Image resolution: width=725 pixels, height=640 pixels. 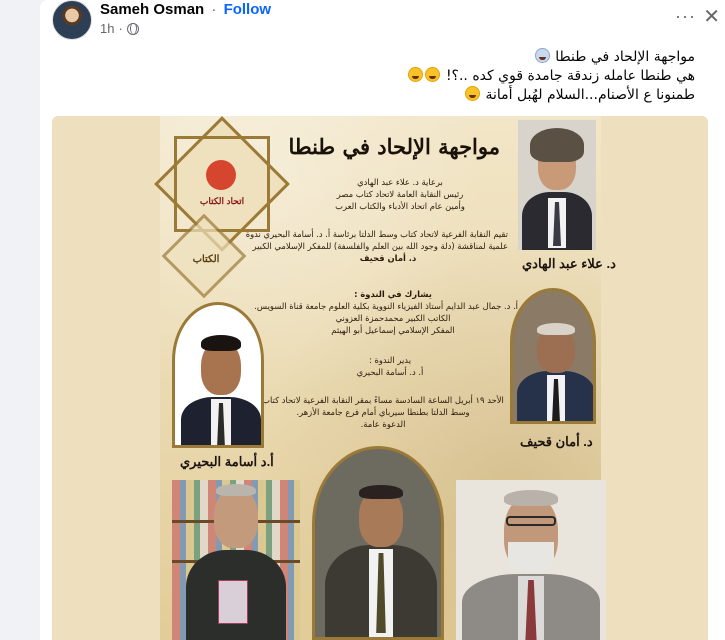 I want to click on poster-title: مواجهة الإلحاد في طنطا, so click(x=394, y=146).